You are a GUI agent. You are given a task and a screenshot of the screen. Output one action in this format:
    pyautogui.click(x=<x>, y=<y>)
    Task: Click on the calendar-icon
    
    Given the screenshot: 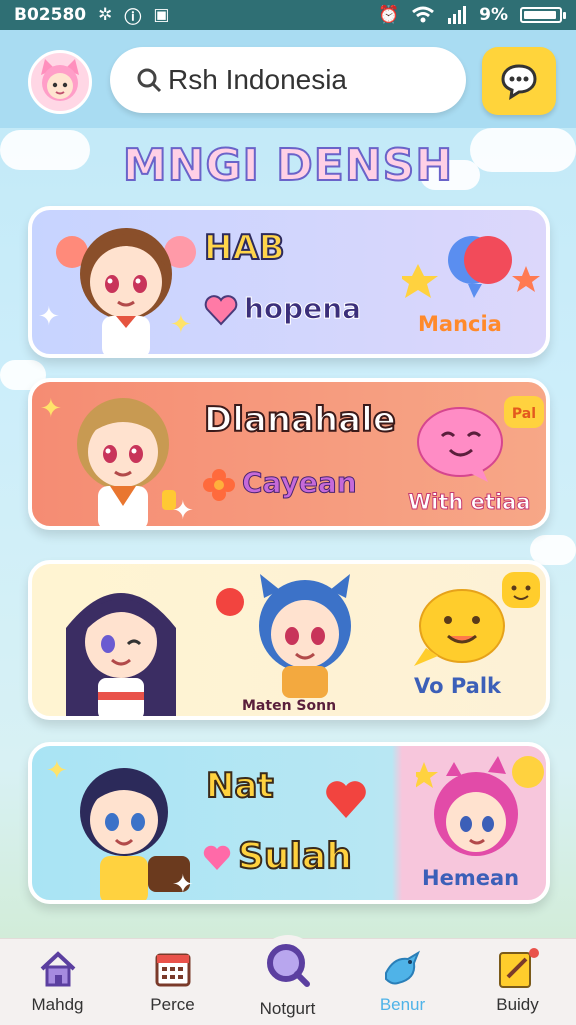 What is the action you would take?
    pyautogui.click(x=173, y=969)
    